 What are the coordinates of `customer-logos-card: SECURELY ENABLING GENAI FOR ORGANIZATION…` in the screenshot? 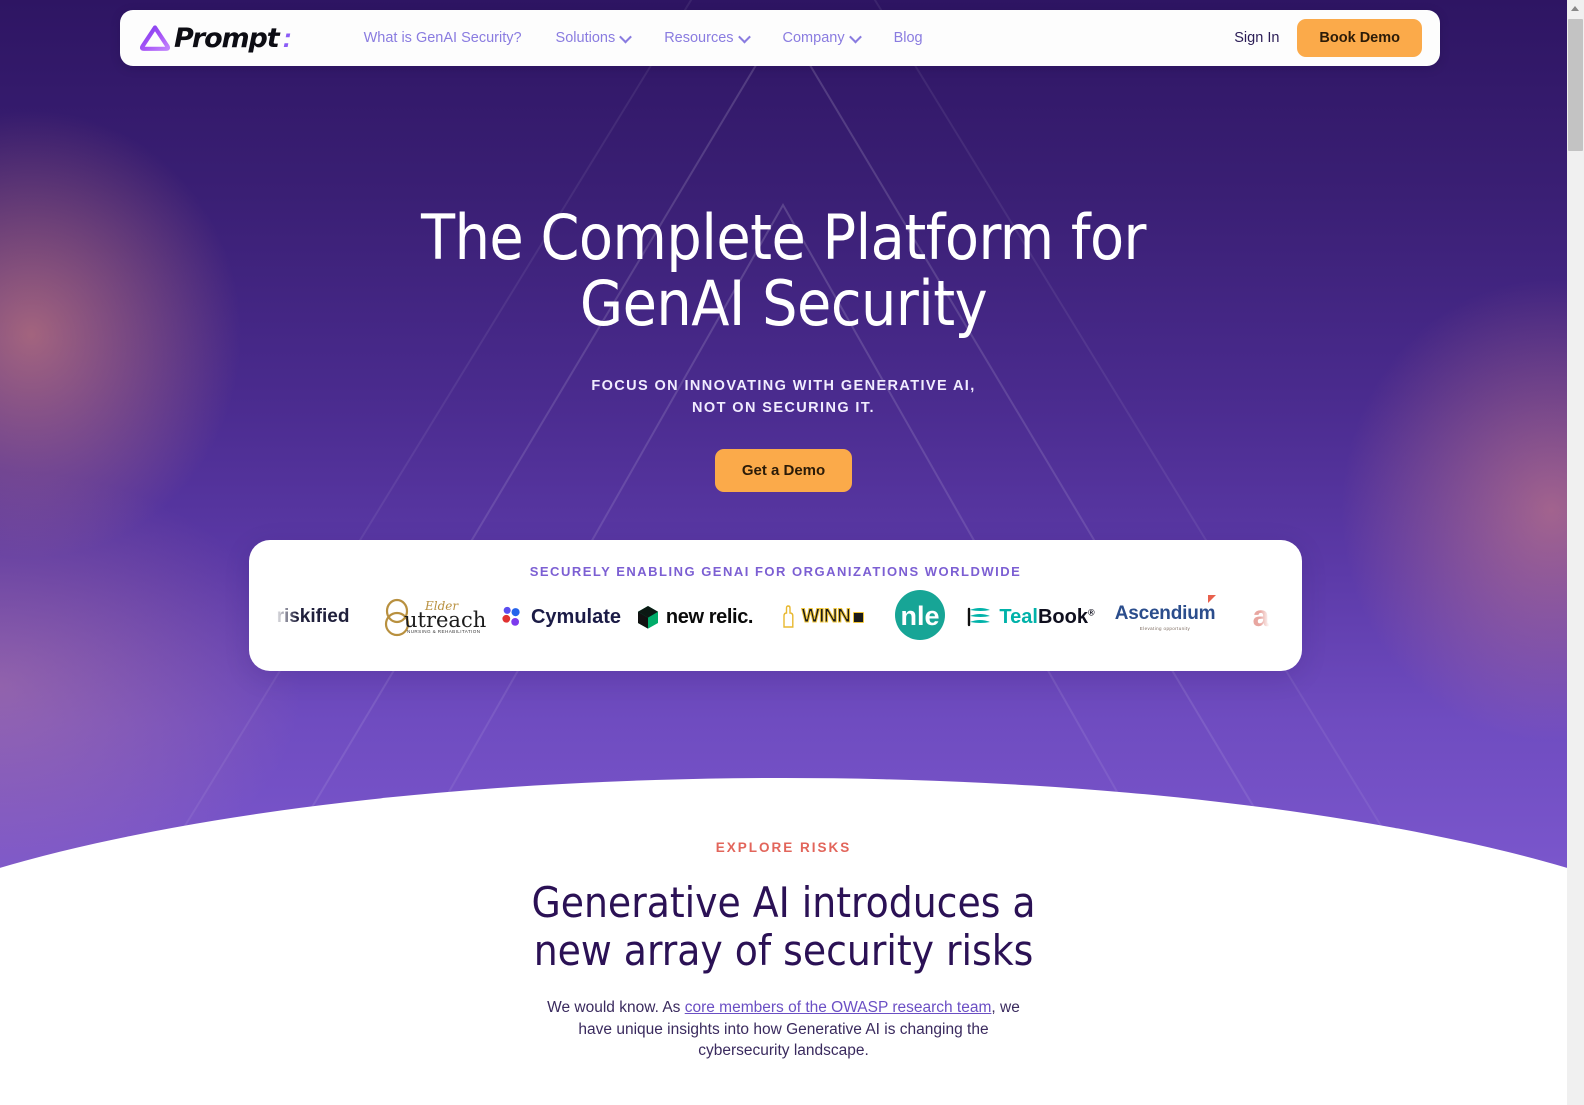 It's located at (775, 605).